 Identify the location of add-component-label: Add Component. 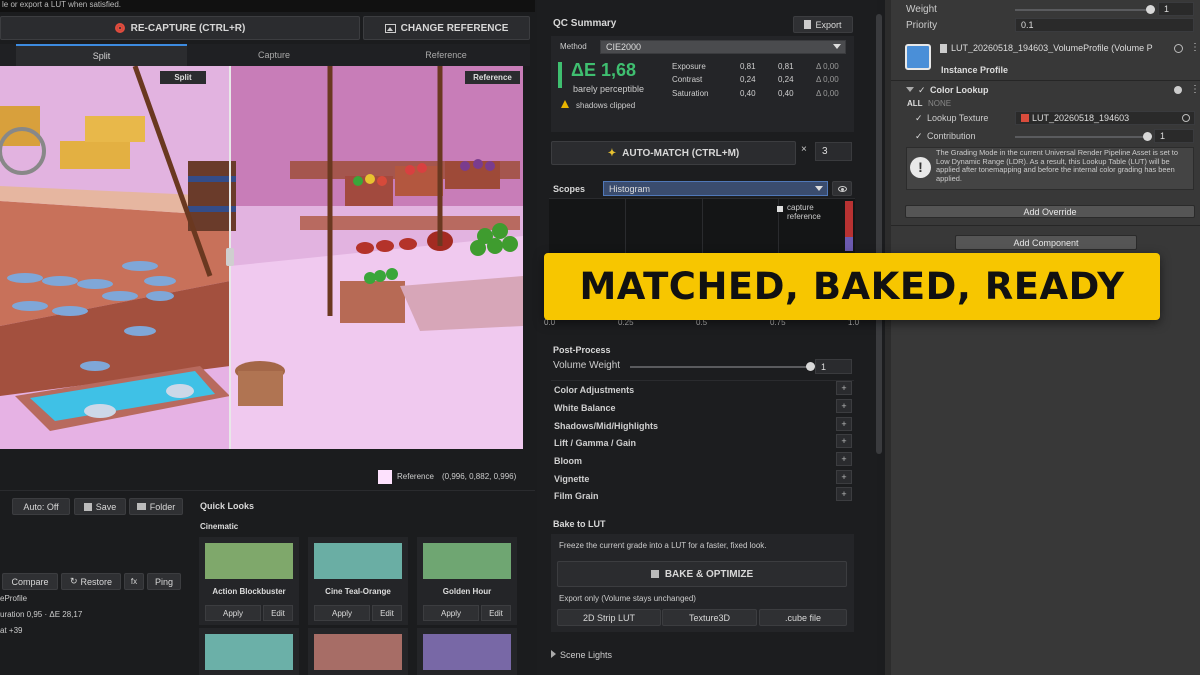
(1046, 242).